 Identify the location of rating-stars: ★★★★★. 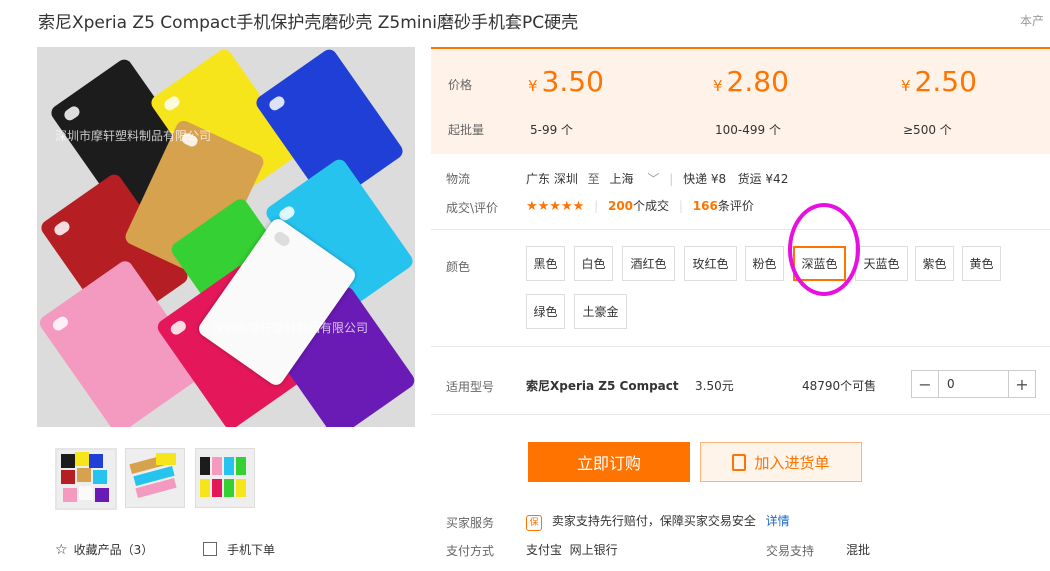
(555, 206).